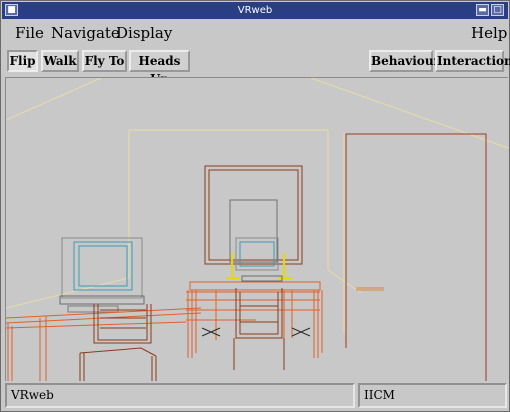  Describe the element at coordinates (29, 33) in the screenshot. I see `menu-file: File` at that location.